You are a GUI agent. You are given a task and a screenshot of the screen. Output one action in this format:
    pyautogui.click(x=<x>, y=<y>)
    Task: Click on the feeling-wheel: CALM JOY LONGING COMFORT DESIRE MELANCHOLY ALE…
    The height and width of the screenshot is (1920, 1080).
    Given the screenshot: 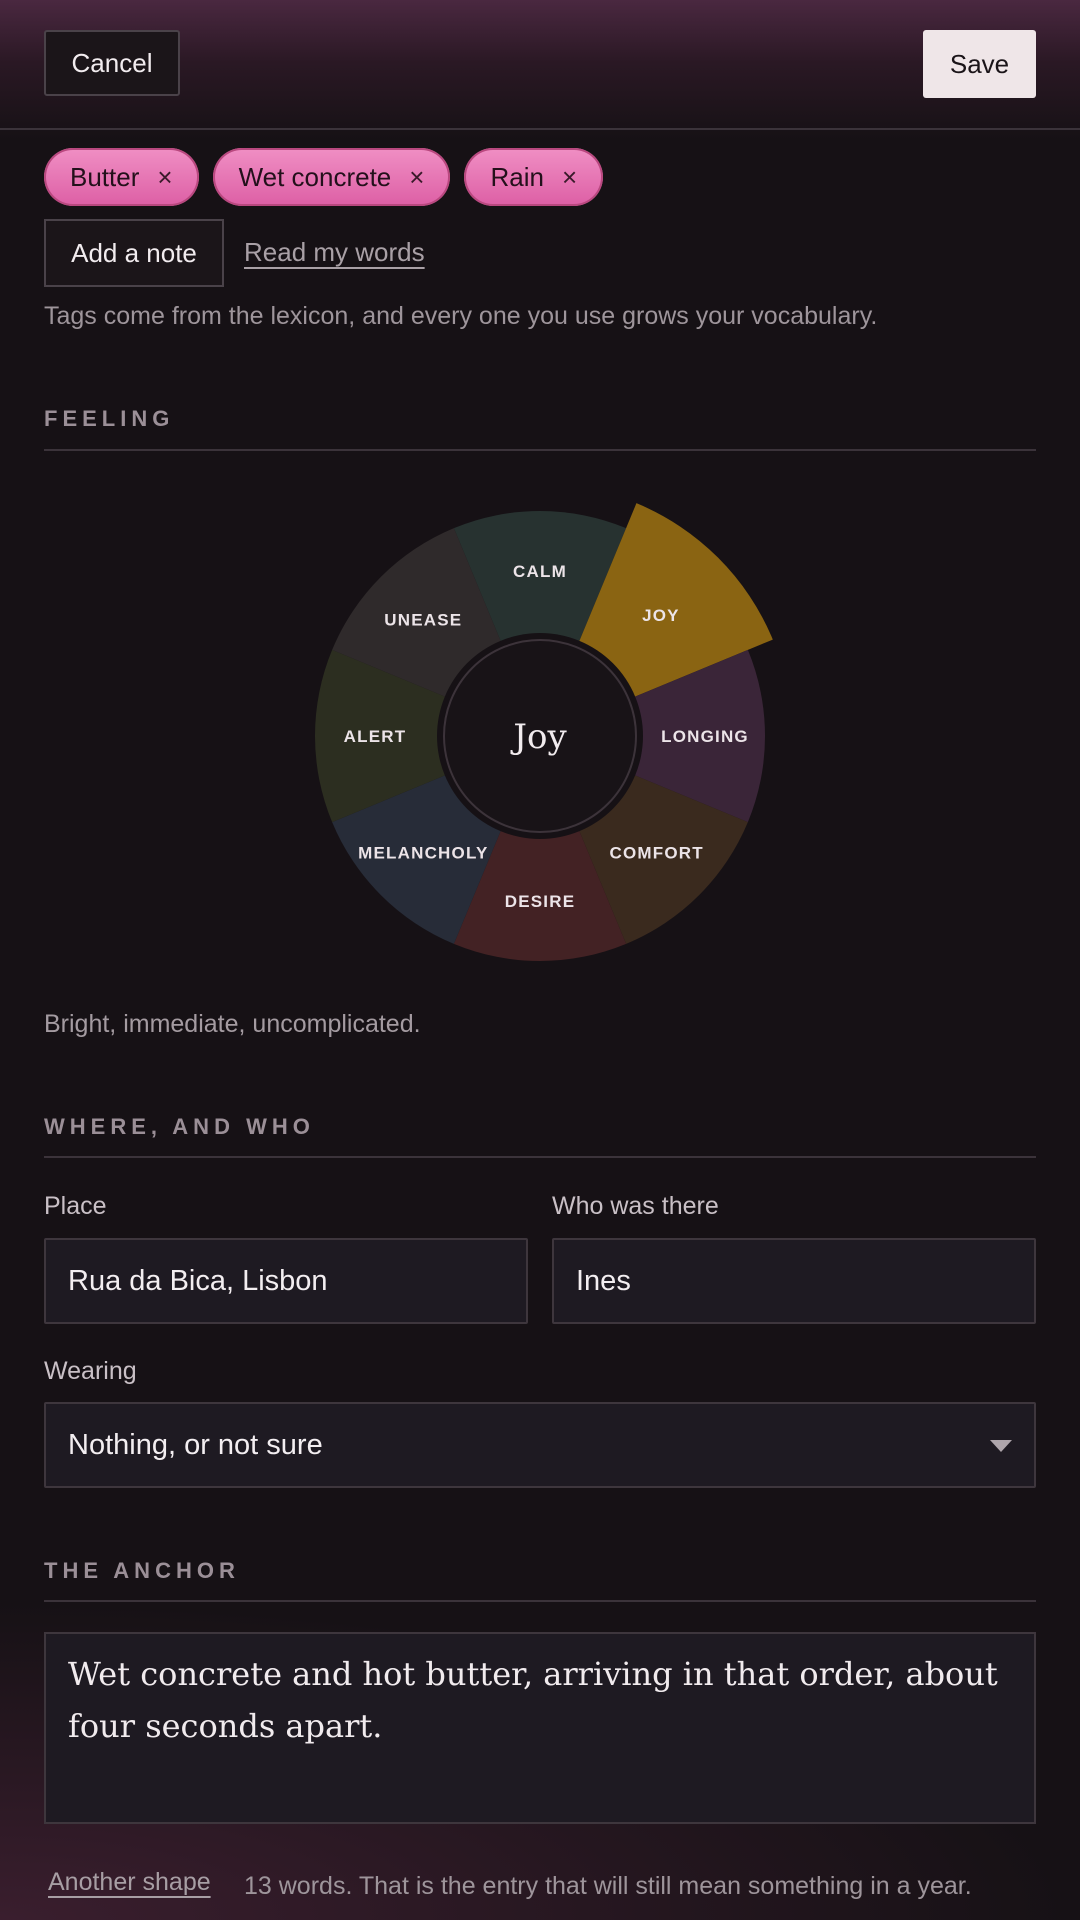 What is the action you would take?
    pyautogui.click(x=544, y=732)
    